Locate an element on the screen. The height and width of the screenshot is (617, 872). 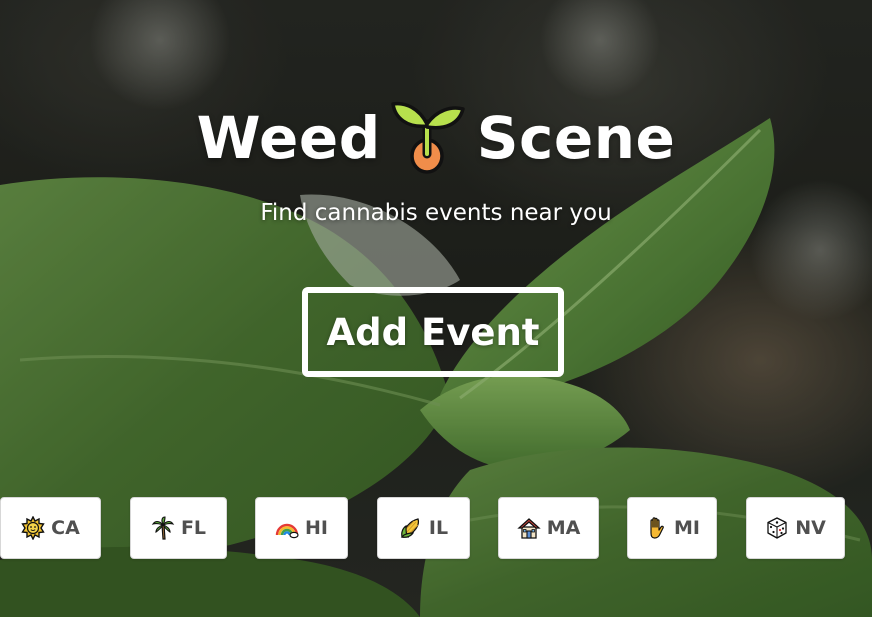
raised-hand-icon is located at coordinates (656, 528).